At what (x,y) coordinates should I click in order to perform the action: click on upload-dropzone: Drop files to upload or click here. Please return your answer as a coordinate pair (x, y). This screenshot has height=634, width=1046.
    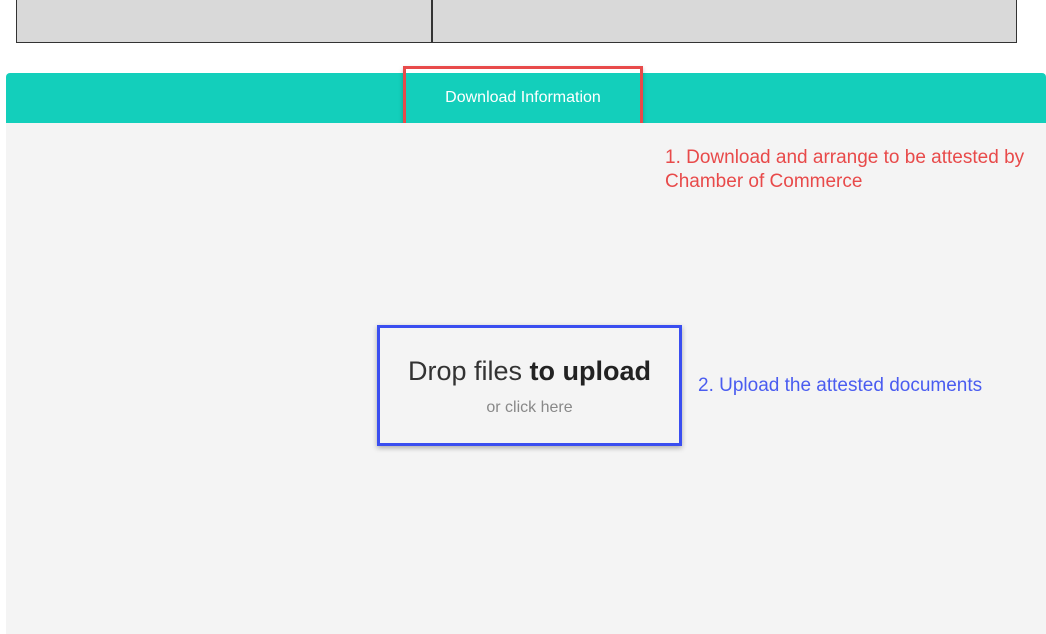
    Looking at the image, I should click on (529, 385).